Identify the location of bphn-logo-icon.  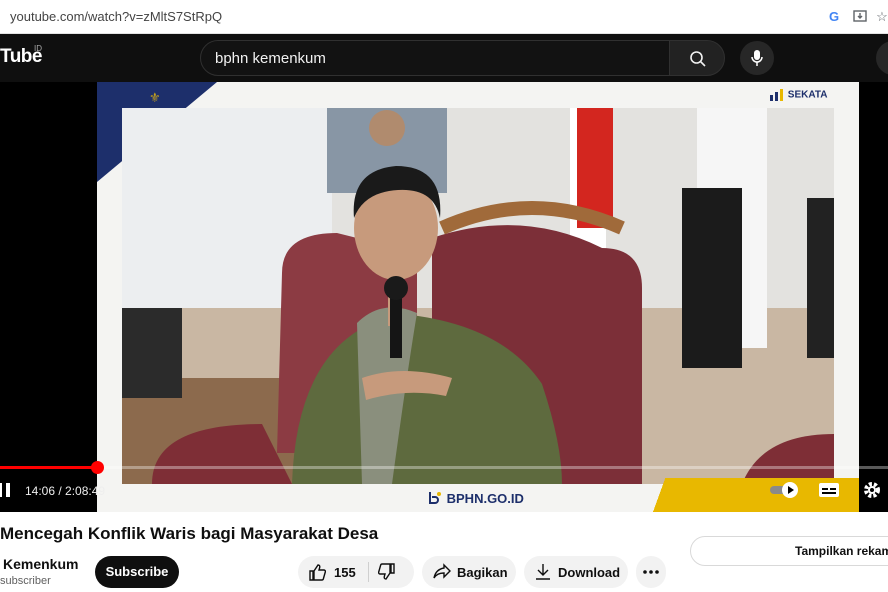
(435, 498).